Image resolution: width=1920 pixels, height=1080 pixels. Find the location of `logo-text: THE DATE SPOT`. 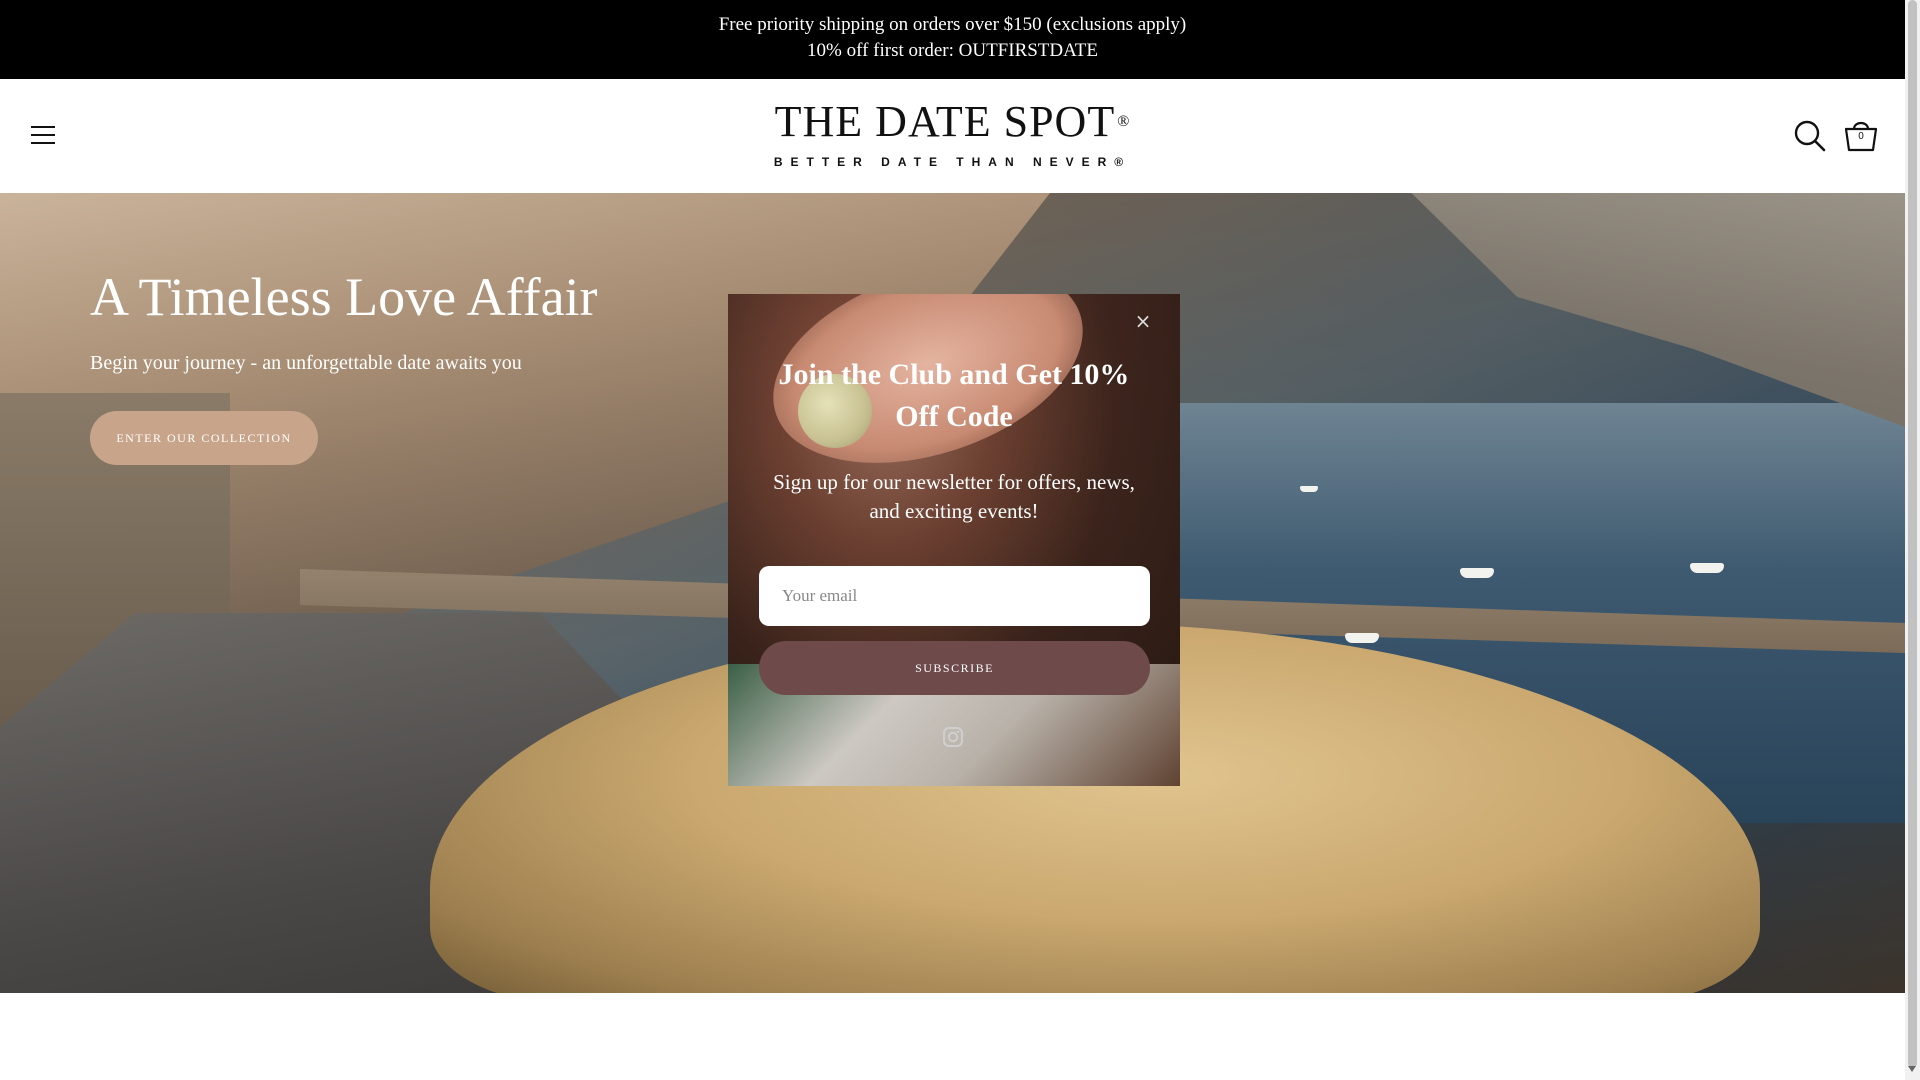

logo-text: THE DATE SPOT is located at coordinates (945, 121).